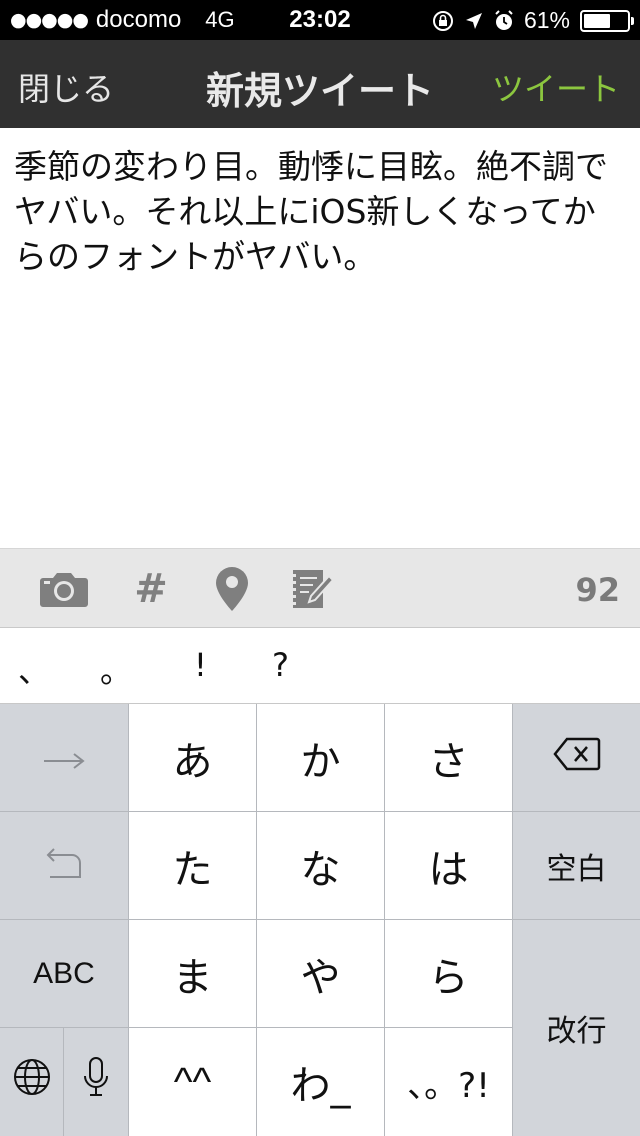 This screenshot has height=1136, width=640. What do you see at coordinates (448, 757) in the screenshot?
I see `key-sa: さ` at bounding box center [448, 757].